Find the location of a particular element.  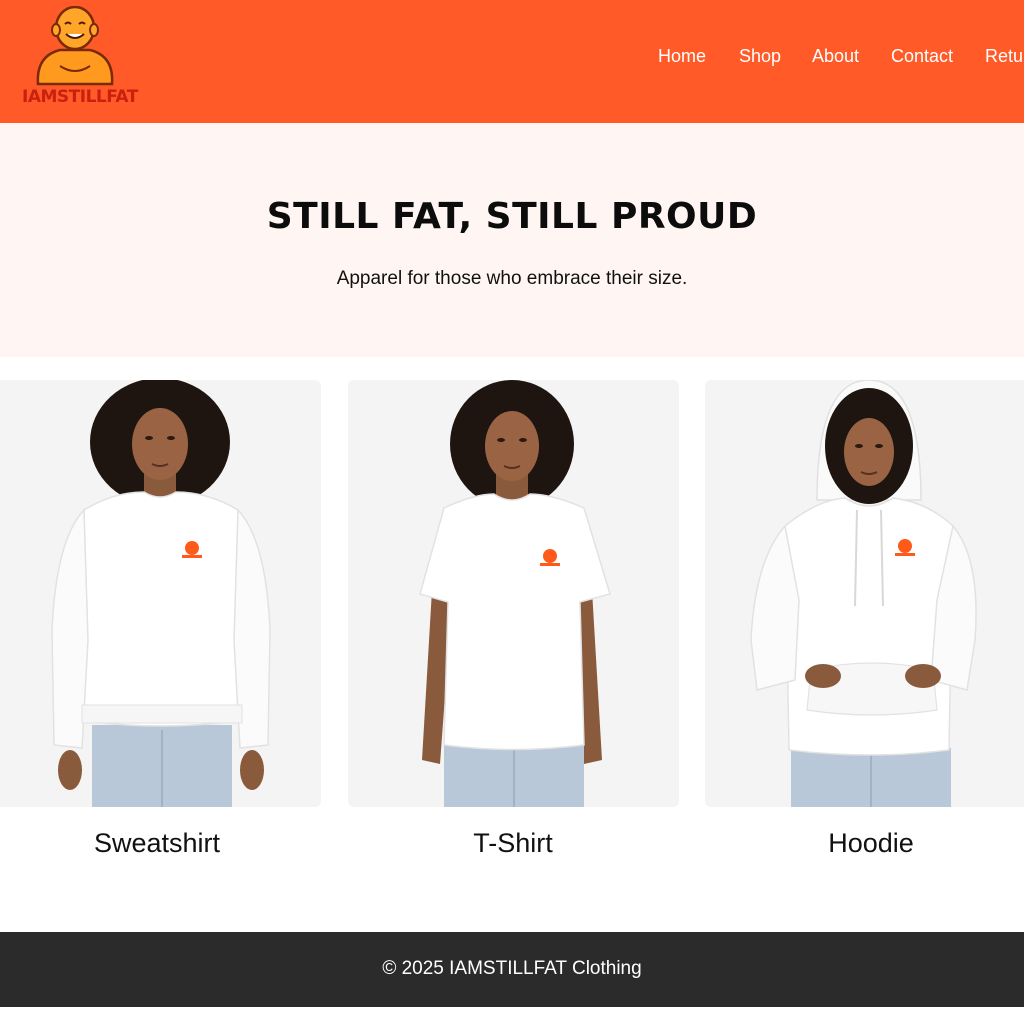

brand-logo: IAMSTILLFAT is located at coordinates (80, 58).